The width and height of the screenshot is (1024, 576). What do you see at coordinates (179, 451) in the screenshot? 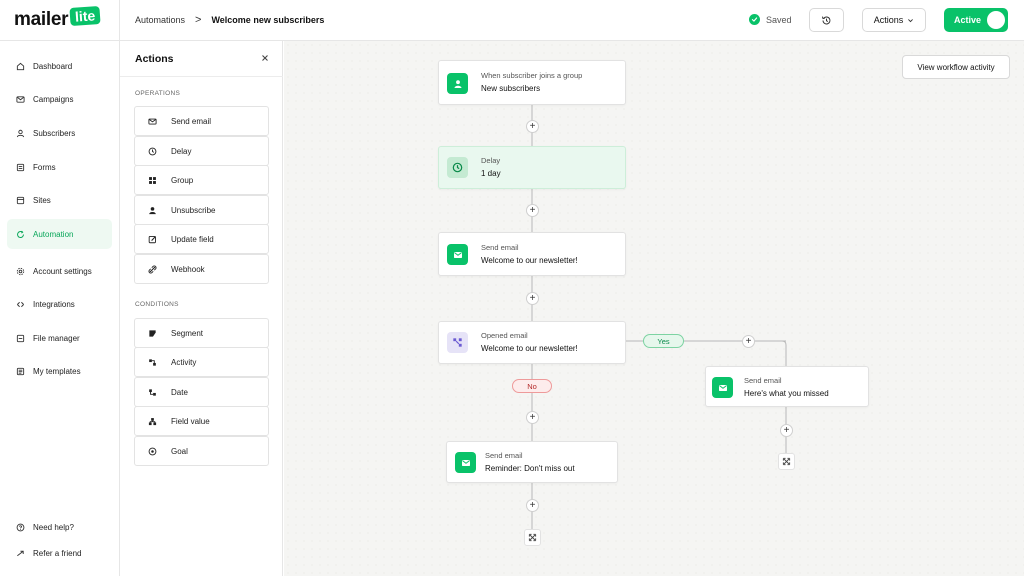
I see `condition-label: Goal` at bounding box center [179, 451].